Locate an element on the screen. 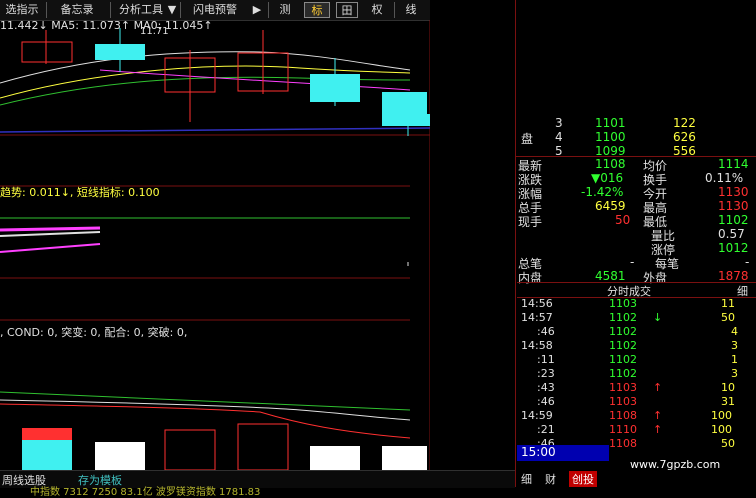 The height and width of the screenshot is (498, 756). trade-row: :46 1102 4 is located at coordinates (637, 331).